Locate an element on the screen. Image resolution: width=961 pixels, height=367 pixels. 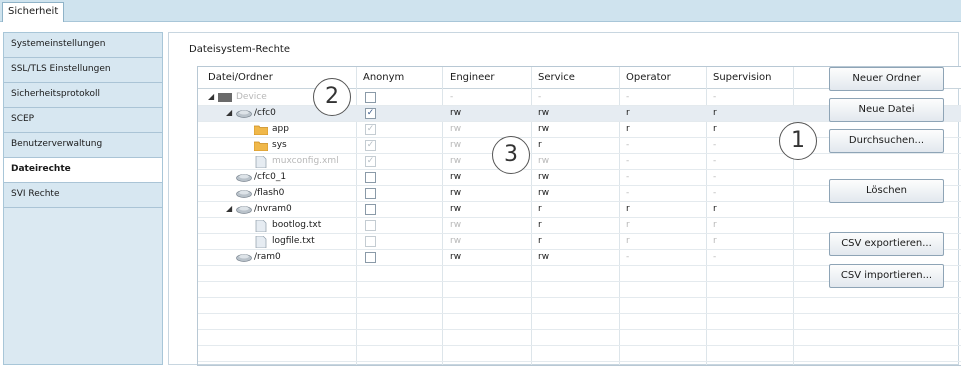
sidebar-item-sicherheitsprotokoll: Sicherheitsprotokoll is located at coordinates (83, 95).